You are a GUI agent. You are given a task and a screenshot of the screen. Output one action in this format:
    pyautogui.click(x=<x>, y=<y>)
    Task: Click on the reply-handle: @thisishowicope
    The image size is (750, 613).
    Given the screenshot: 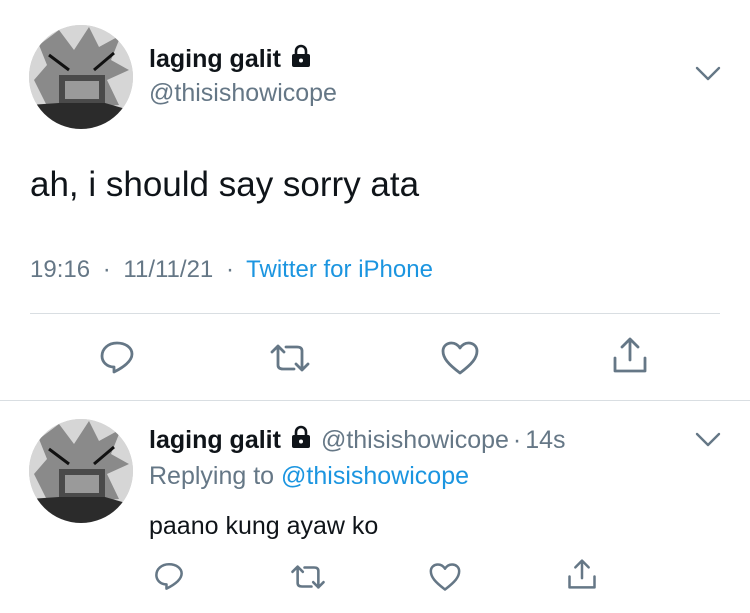 What is the action you would take?
    pyautogui.click(x=415, y=440)
    